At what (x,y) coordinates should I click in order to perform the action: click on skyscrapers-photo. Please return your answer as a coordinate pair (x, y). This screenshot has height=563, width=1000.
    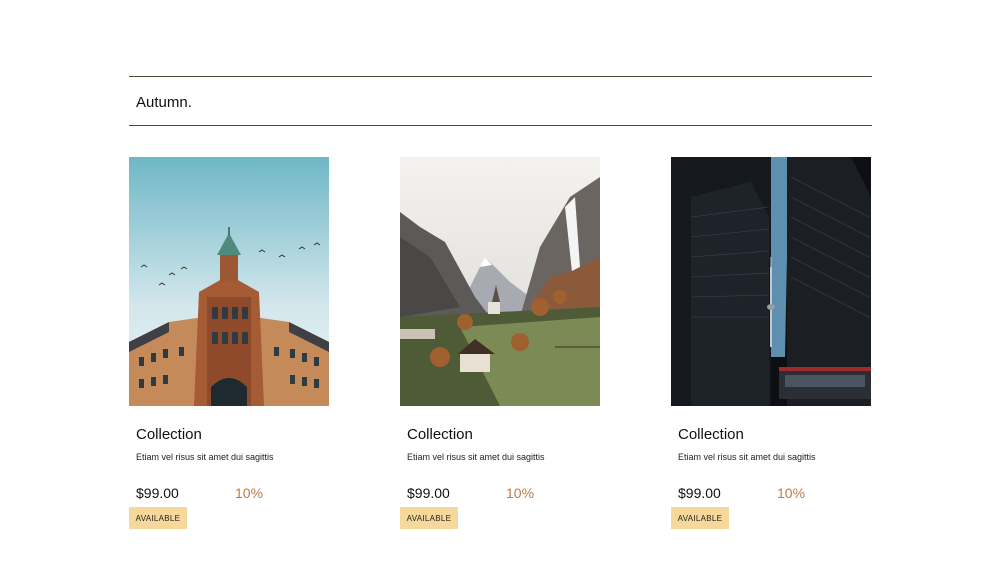
    Looking at the image, I should click on (771, 281).